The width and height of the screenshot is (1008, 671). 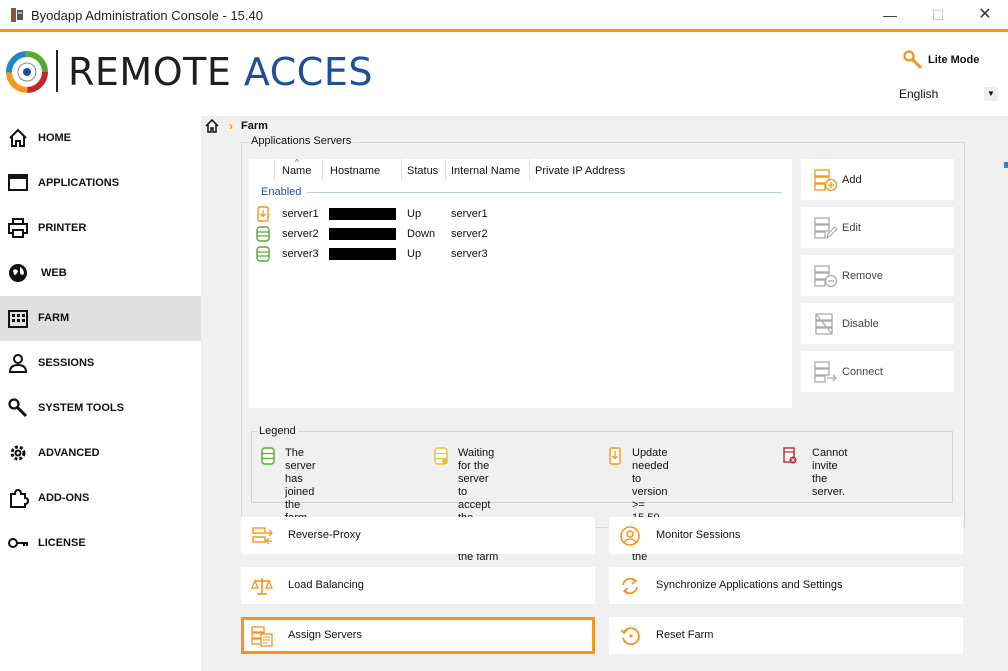 What do you see at coordinates (698, 535) in the screenshot?
I see `monitor-sessions-label: Monitor Sessions` at bounding box center [698, 535].